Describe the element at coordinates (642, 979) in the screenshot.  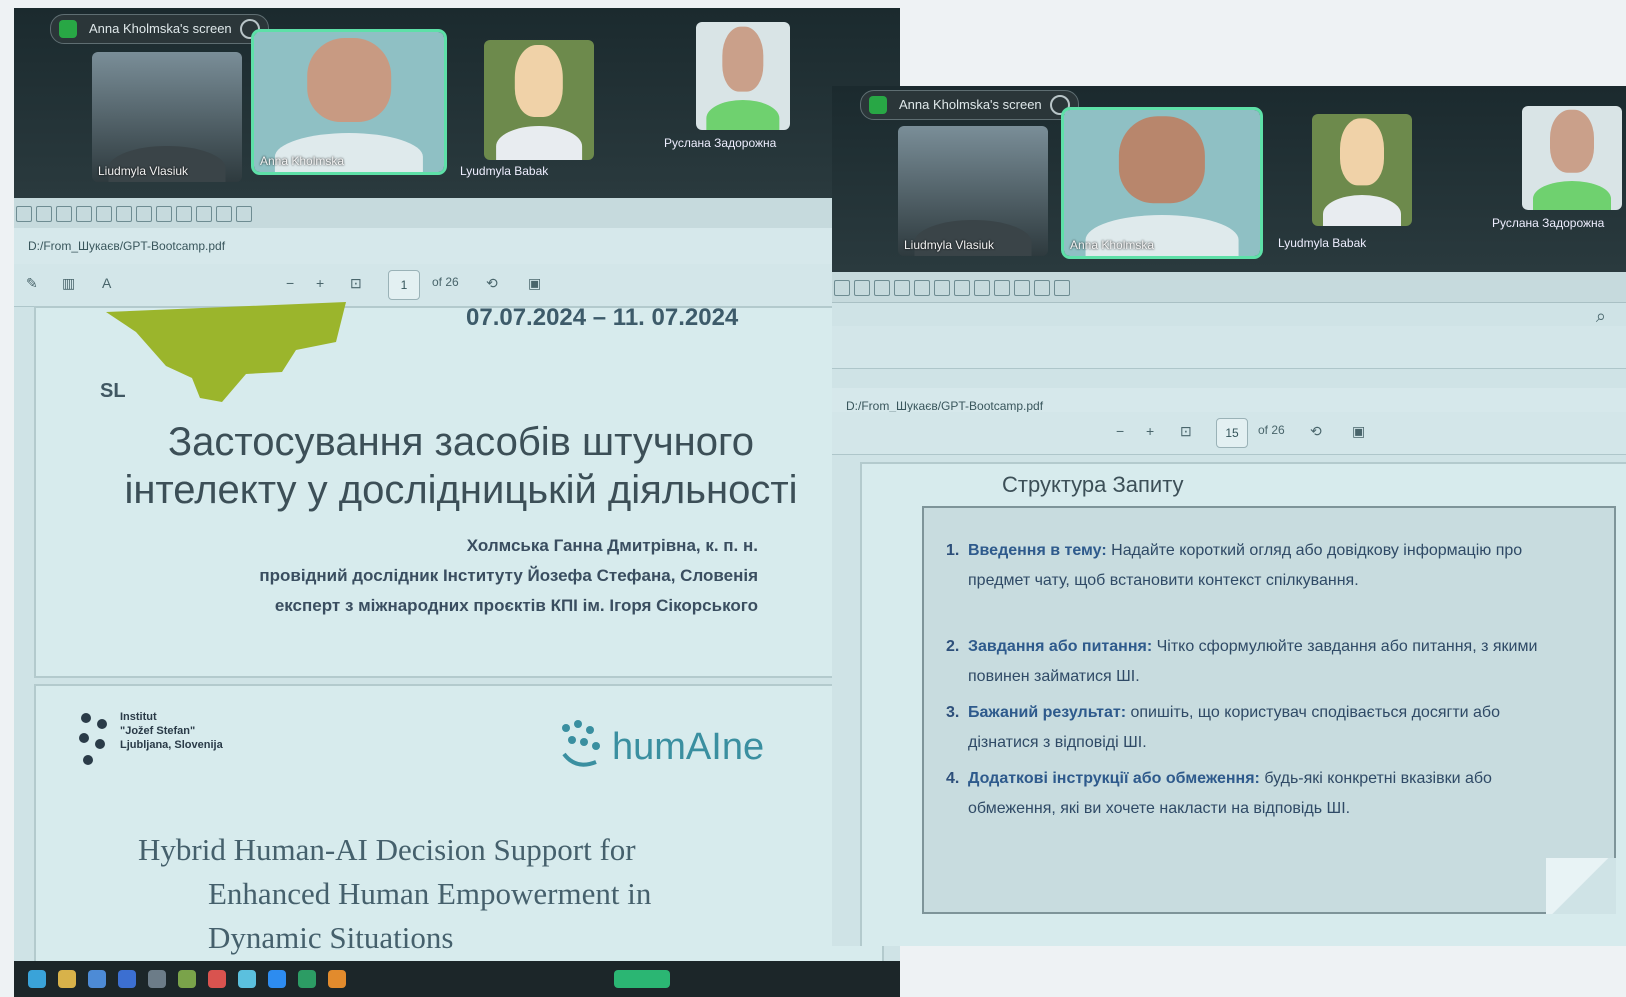
I see `active-app-indicator` at that location.